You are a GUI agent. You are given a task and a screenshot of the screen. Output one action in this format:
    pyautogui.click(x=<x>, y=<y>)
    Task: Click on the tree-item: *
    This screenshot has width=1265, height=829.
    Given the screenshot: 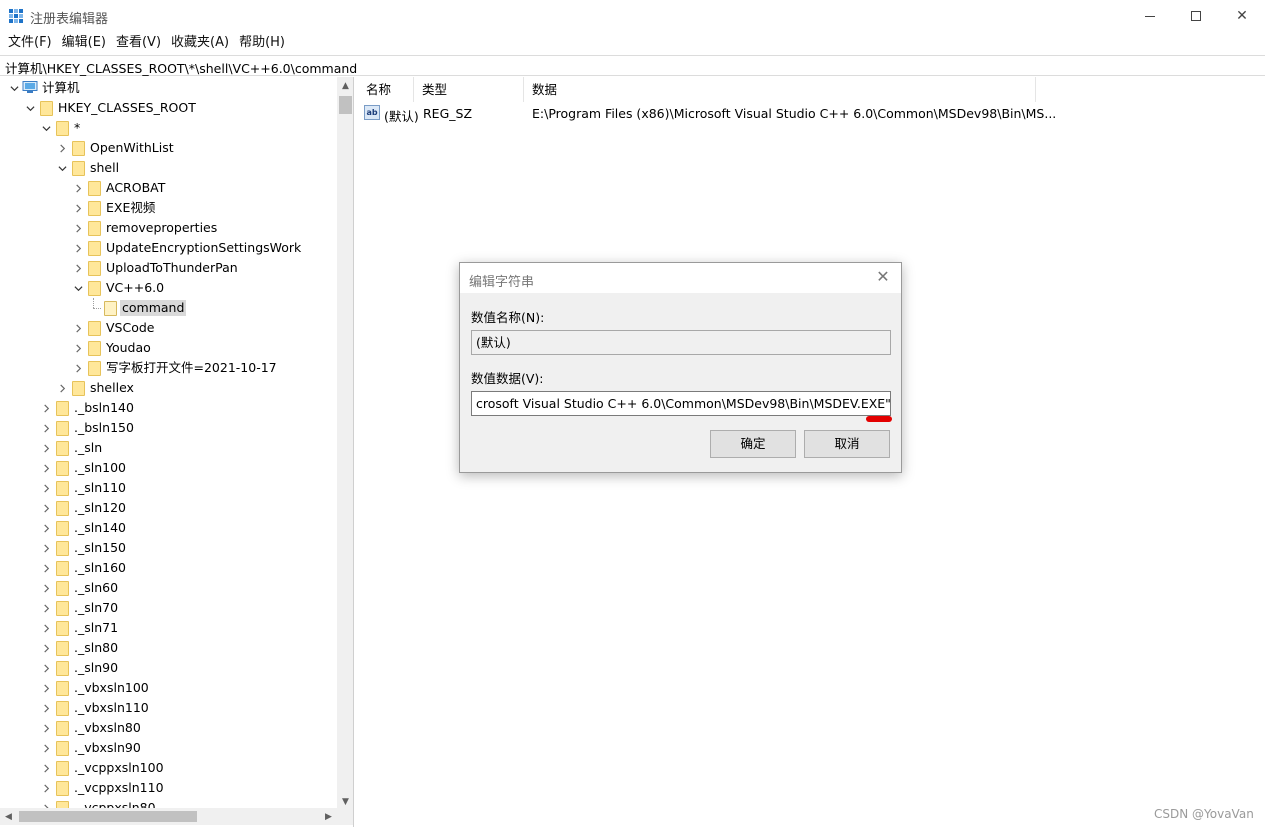 What is the action you would take?
    pyautogui.click(x=168, y=128)
    